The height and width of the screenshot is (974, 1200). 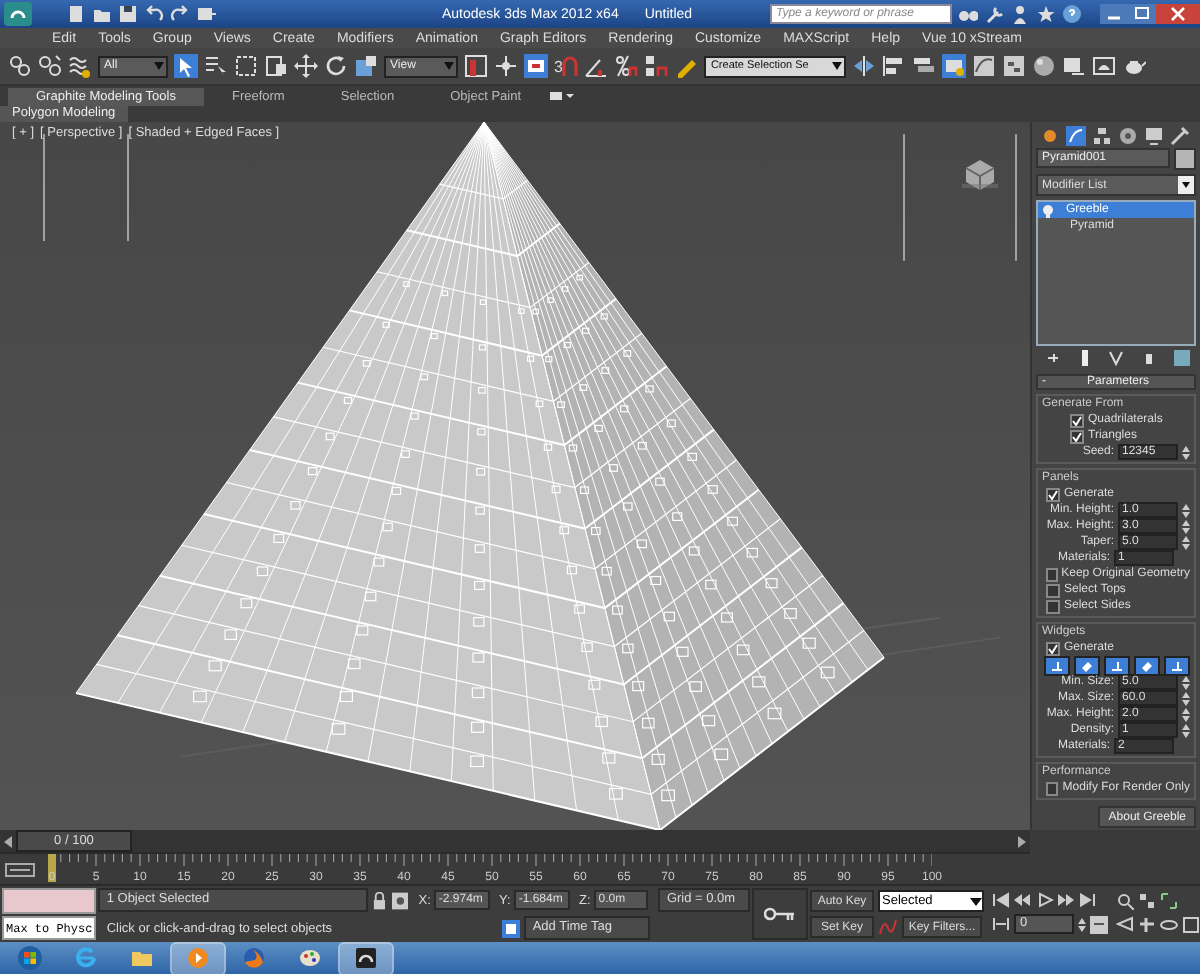 I want to click on edit-selection-icon, so click(x=686, y=66).